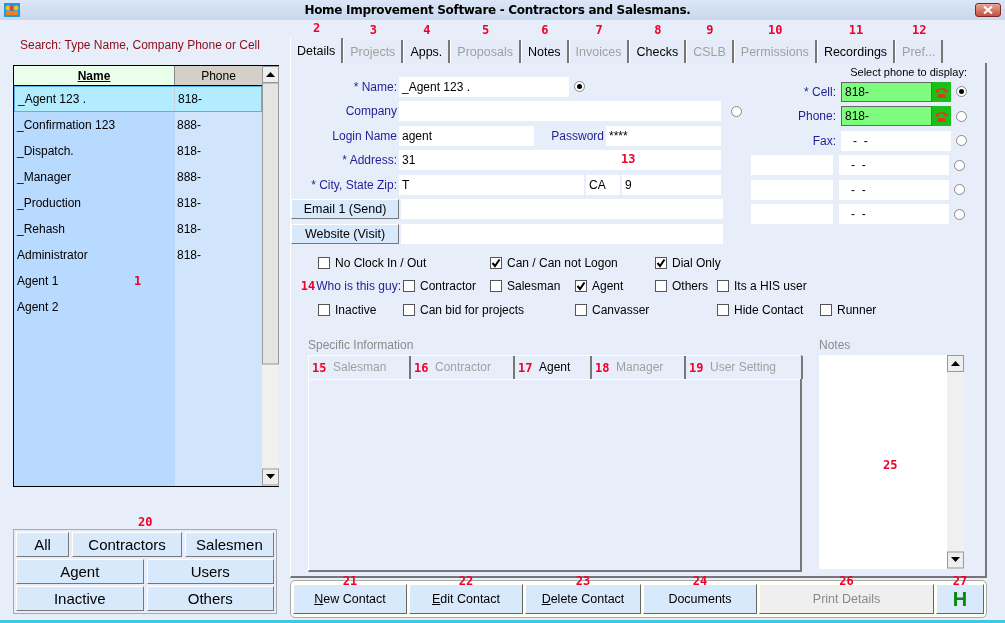 This screenshot has width=1005, height=623. What do you see at coordinates (80, 598) in the screenshot?
I see `filter-button: Inactive` at bounding box center [80, 598].